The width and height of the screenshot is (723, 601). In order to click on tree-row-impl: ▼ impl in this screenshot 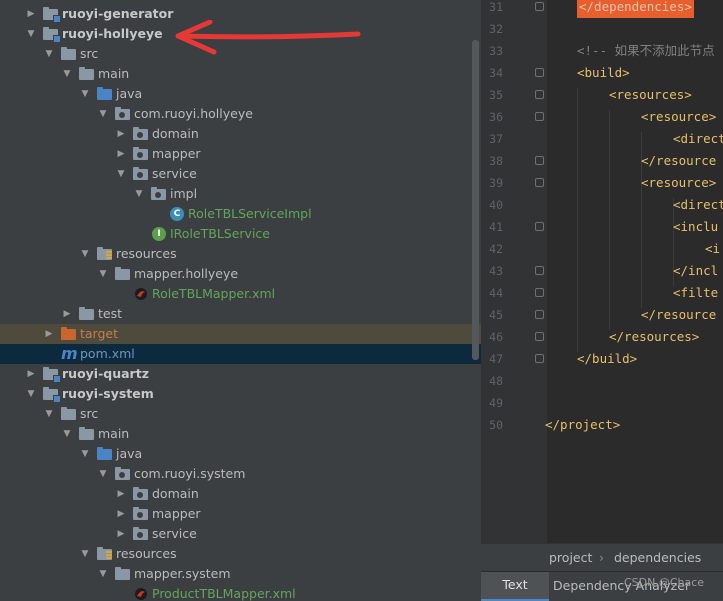, I will do `click(240, 194)`.